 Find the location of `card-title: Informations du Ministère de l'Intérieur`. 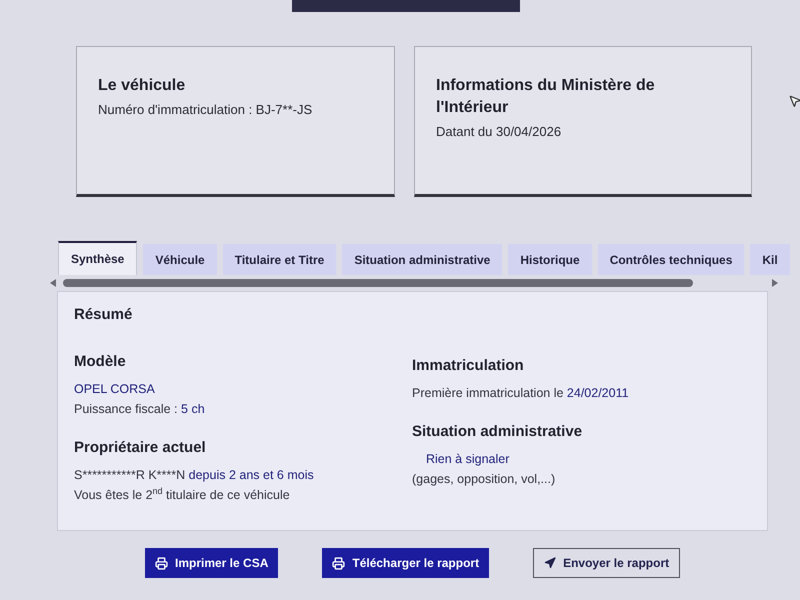

card-title: Informations du Ministère de l'Intérieur is located at coordinates (546, 97).